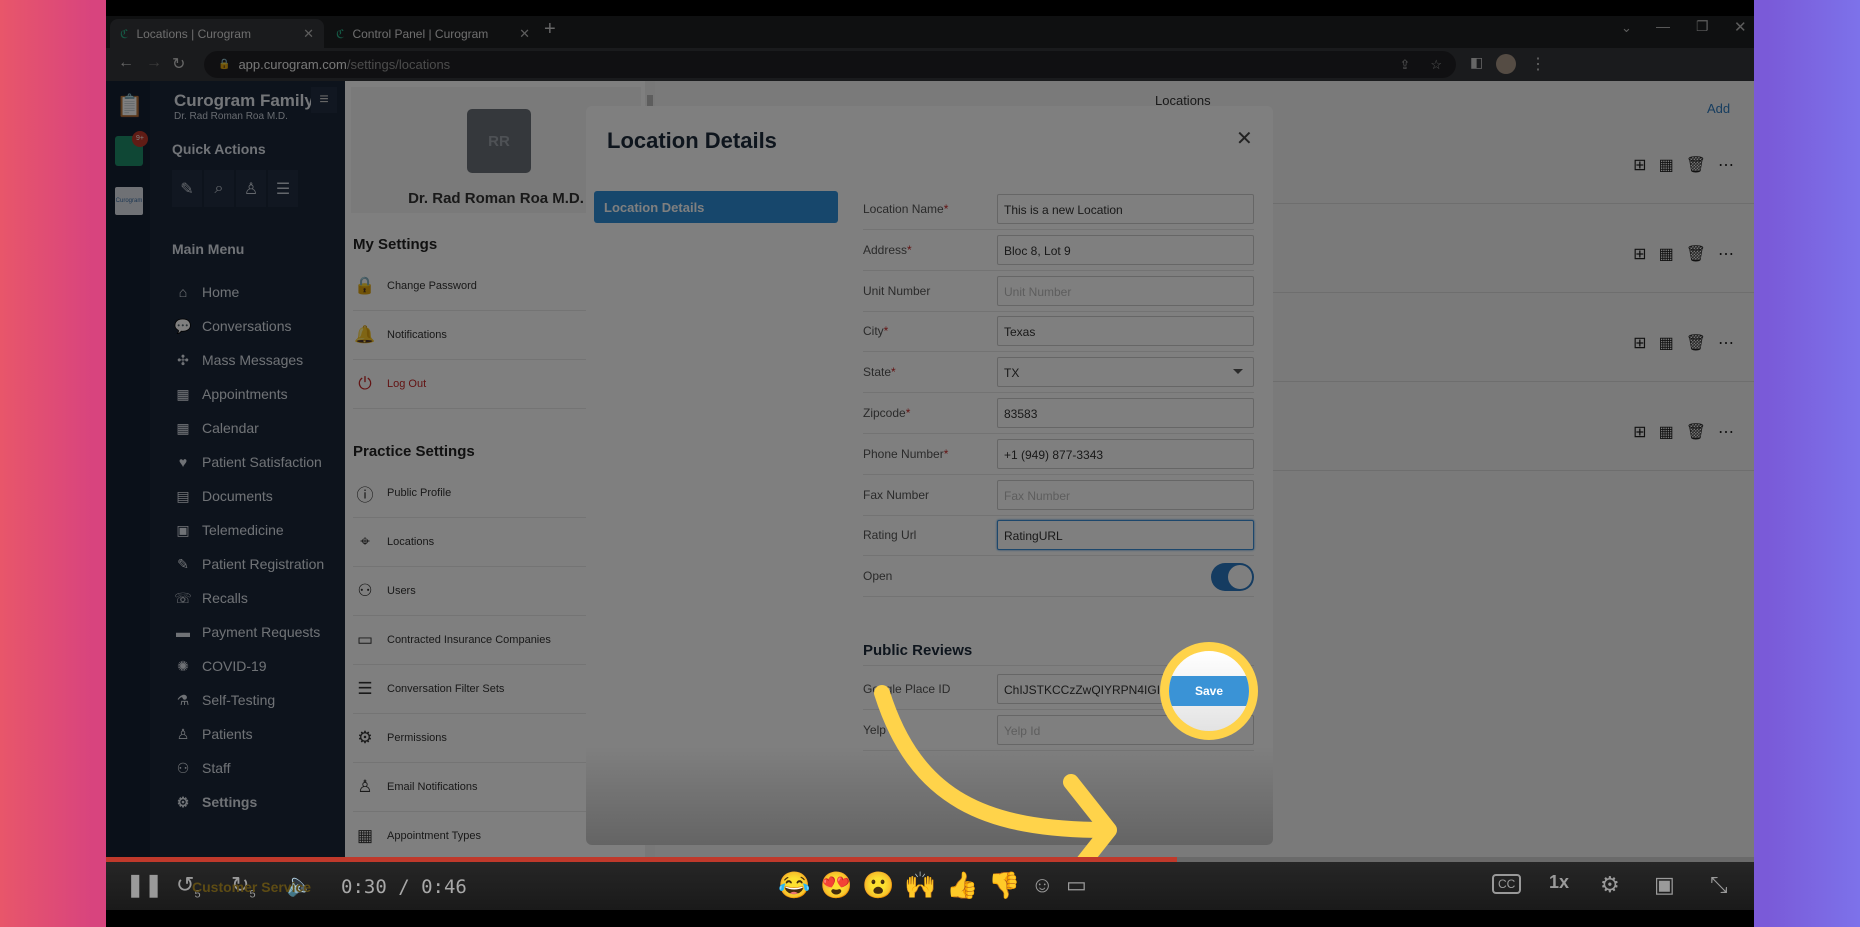  I want to click on pause-icon: ❚❚, so click(144, 885).